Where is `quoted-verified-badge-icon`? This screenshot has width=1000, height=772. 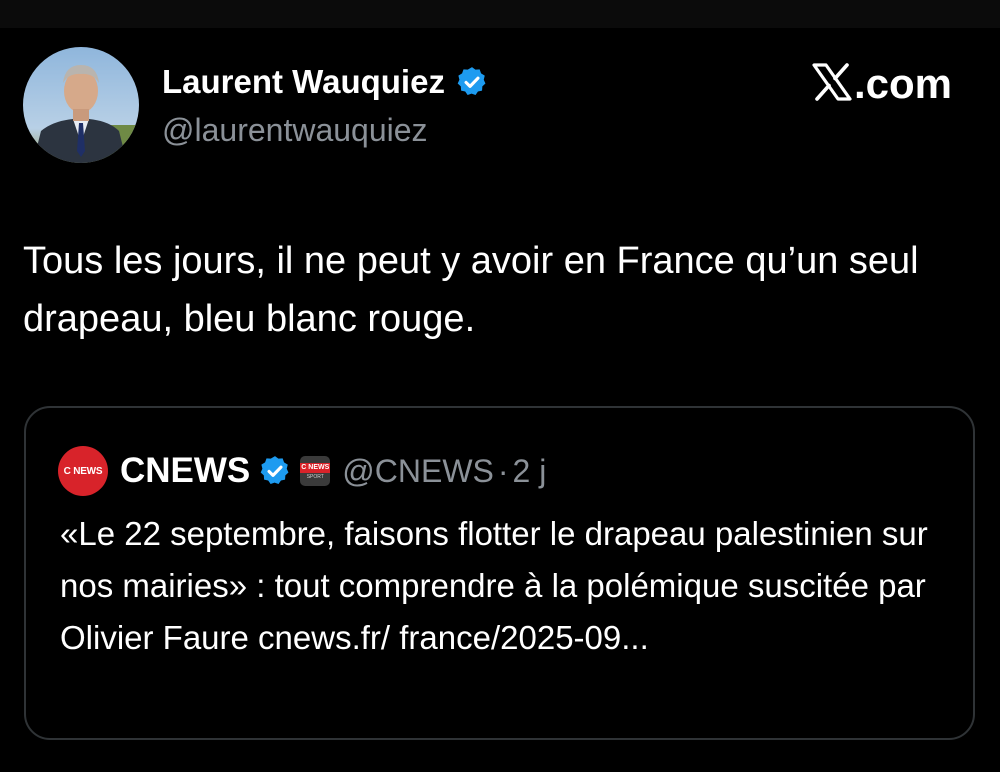
quoted-verified-badge-icon is located at coordinates (275, 471).